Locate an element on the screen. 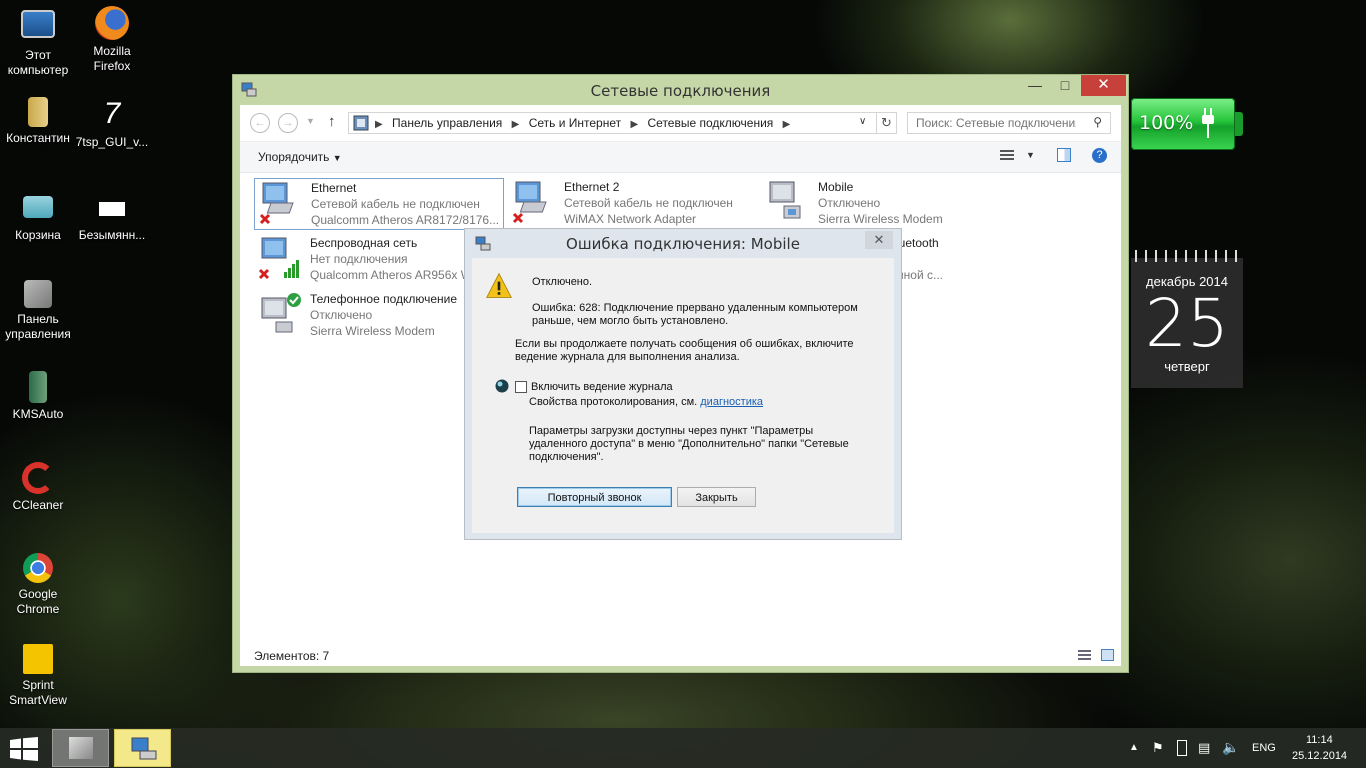 The height and width of the screenshot is (768, 1366). preview-pane-icon is located at coordinates (1064, 155).